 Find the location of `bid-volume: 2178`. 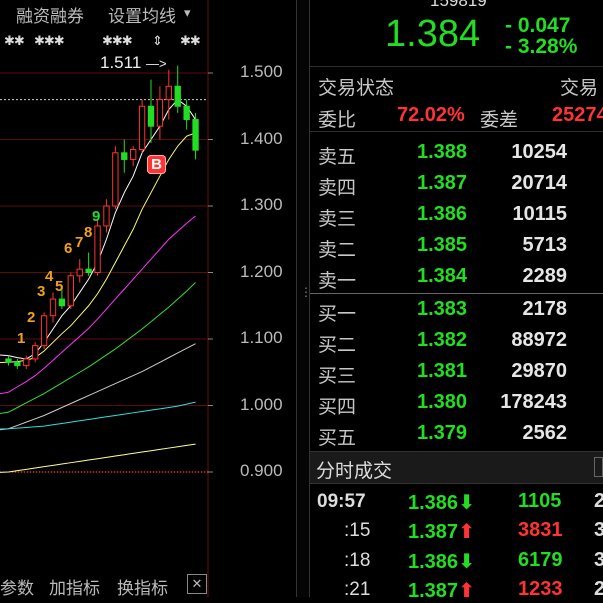

bid-volume: 2178 is located at coordinates (545, 309).